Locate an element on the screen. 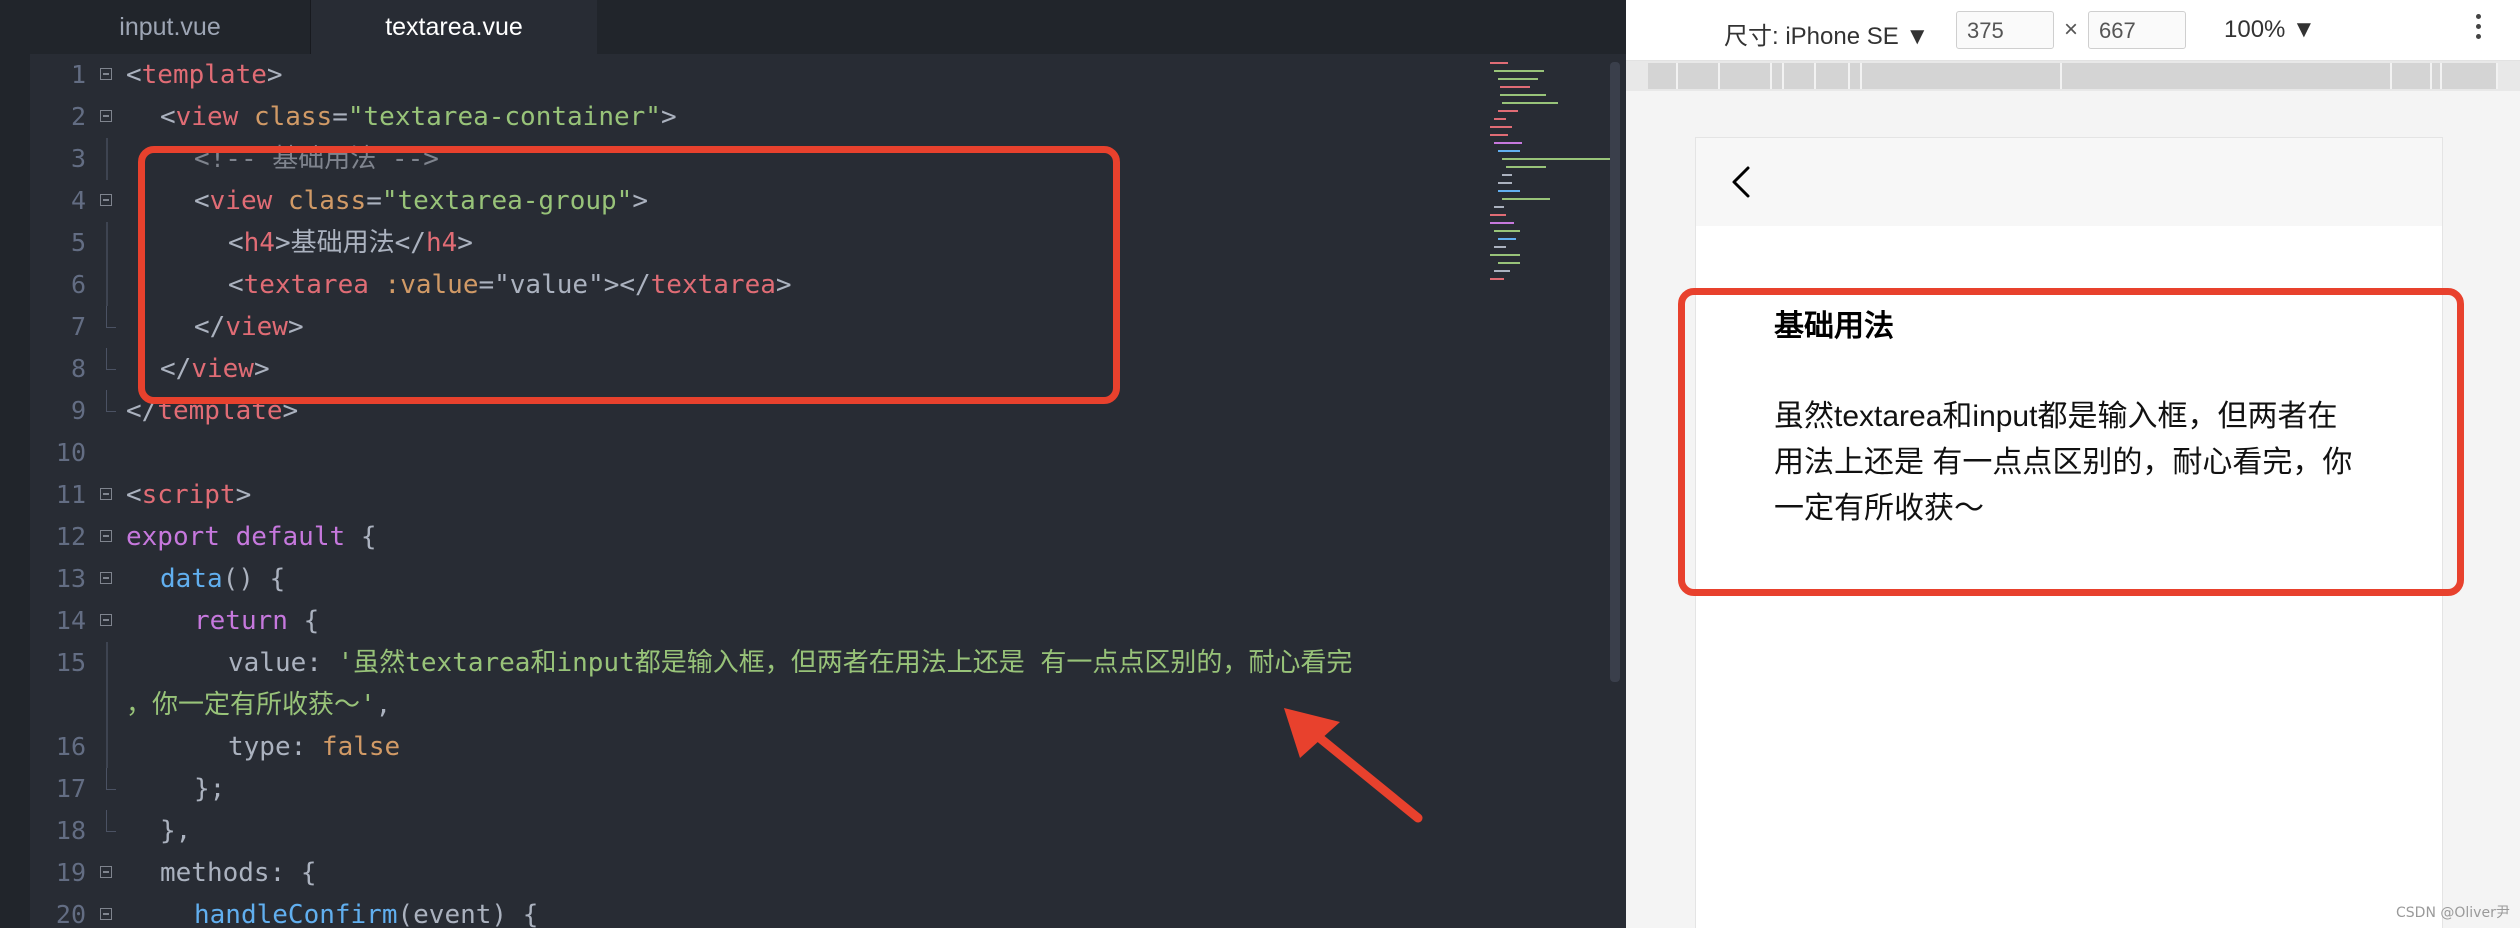  line-number: 19 is located at coordinates (70, 872).